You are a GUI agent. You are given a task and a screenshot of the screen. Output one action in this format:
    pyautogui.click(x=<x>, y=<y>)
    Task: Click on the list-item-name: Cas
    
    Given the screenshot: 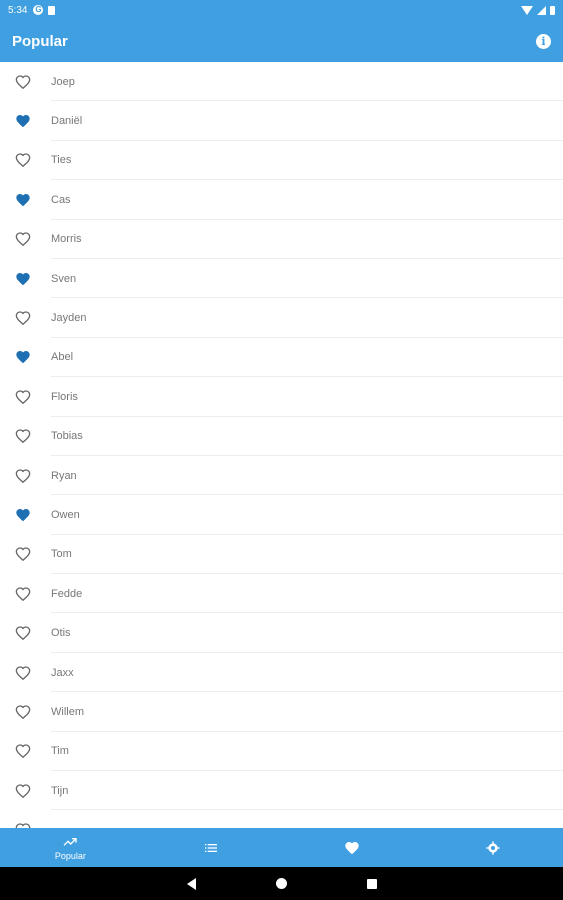 What is the action you would take?
    pyautogui.click(x=61, y=199)
    